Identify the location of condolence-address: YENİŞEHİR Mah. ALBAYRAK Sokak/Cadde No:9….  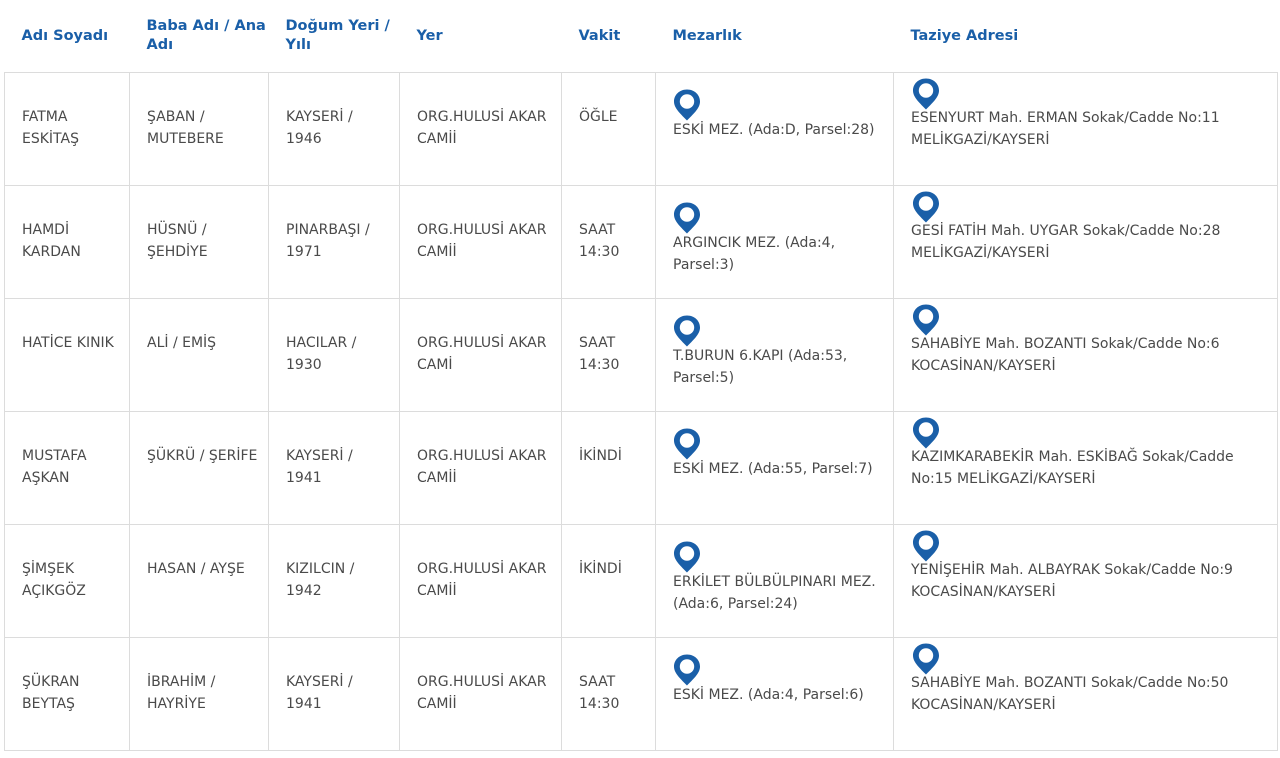
(1090, 581).